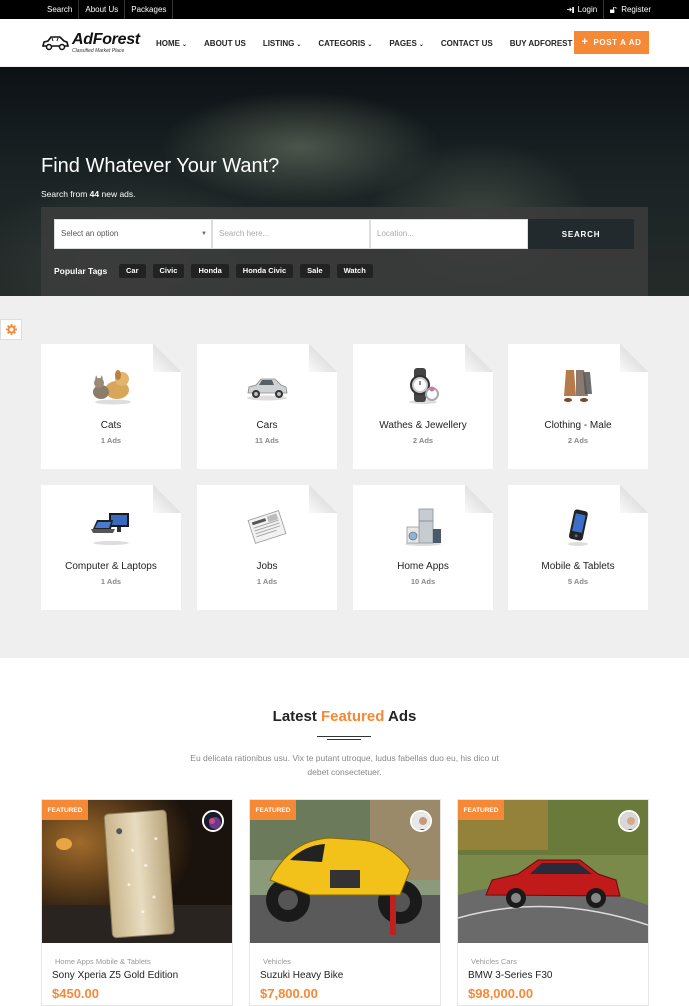 The image size is (689, 1006). What do you see at coordinates (344, 9) in the screenshot?
I see `top-bar: Search About Us Packages Login Register` at bounding box center [344, 9].